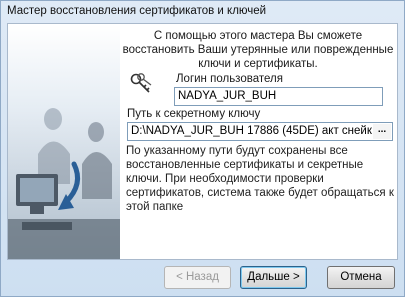  Describe the element at coordinates (251, 131) in the screenshot. I see `key-path-value: D:\NADYA_JUR_BUH 17886 (45DE) акт снейк` at that location.